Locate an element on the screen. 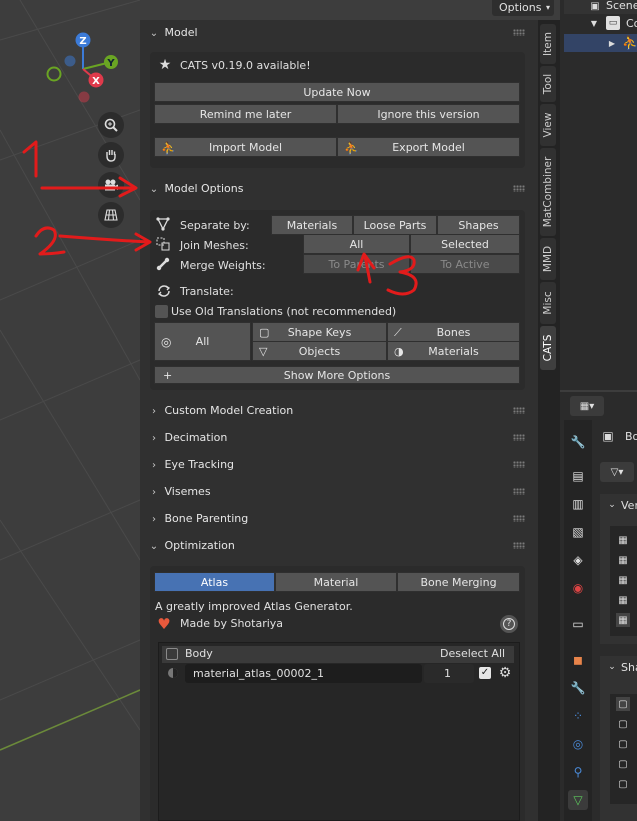 This screenshot has height=821, width=637. eye-tracking-header: › Eye Tracking is located at coordinates (337, 465).